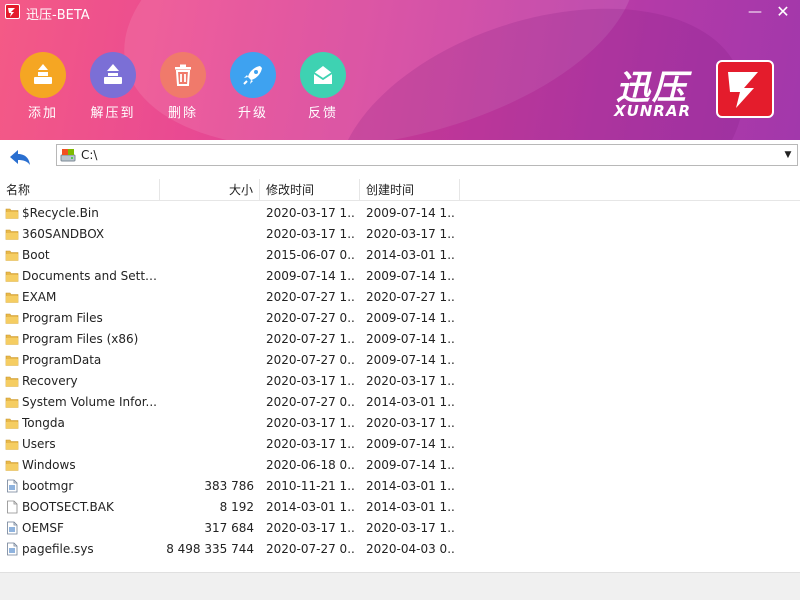 The height and width of the screenshot is (600, 800). Describe the element at coordinates (183, 86) in the screenshot. I see `delete-button: 删除` at that location.